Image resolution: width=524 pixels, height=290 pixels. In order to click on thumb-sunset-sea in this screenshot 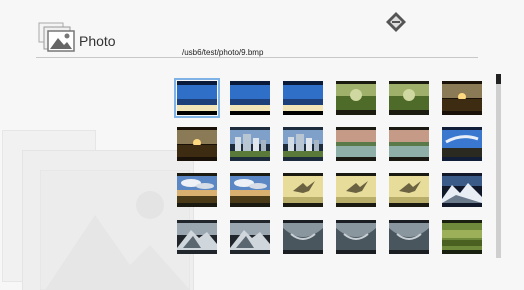, I will do `click(197, 144)`.